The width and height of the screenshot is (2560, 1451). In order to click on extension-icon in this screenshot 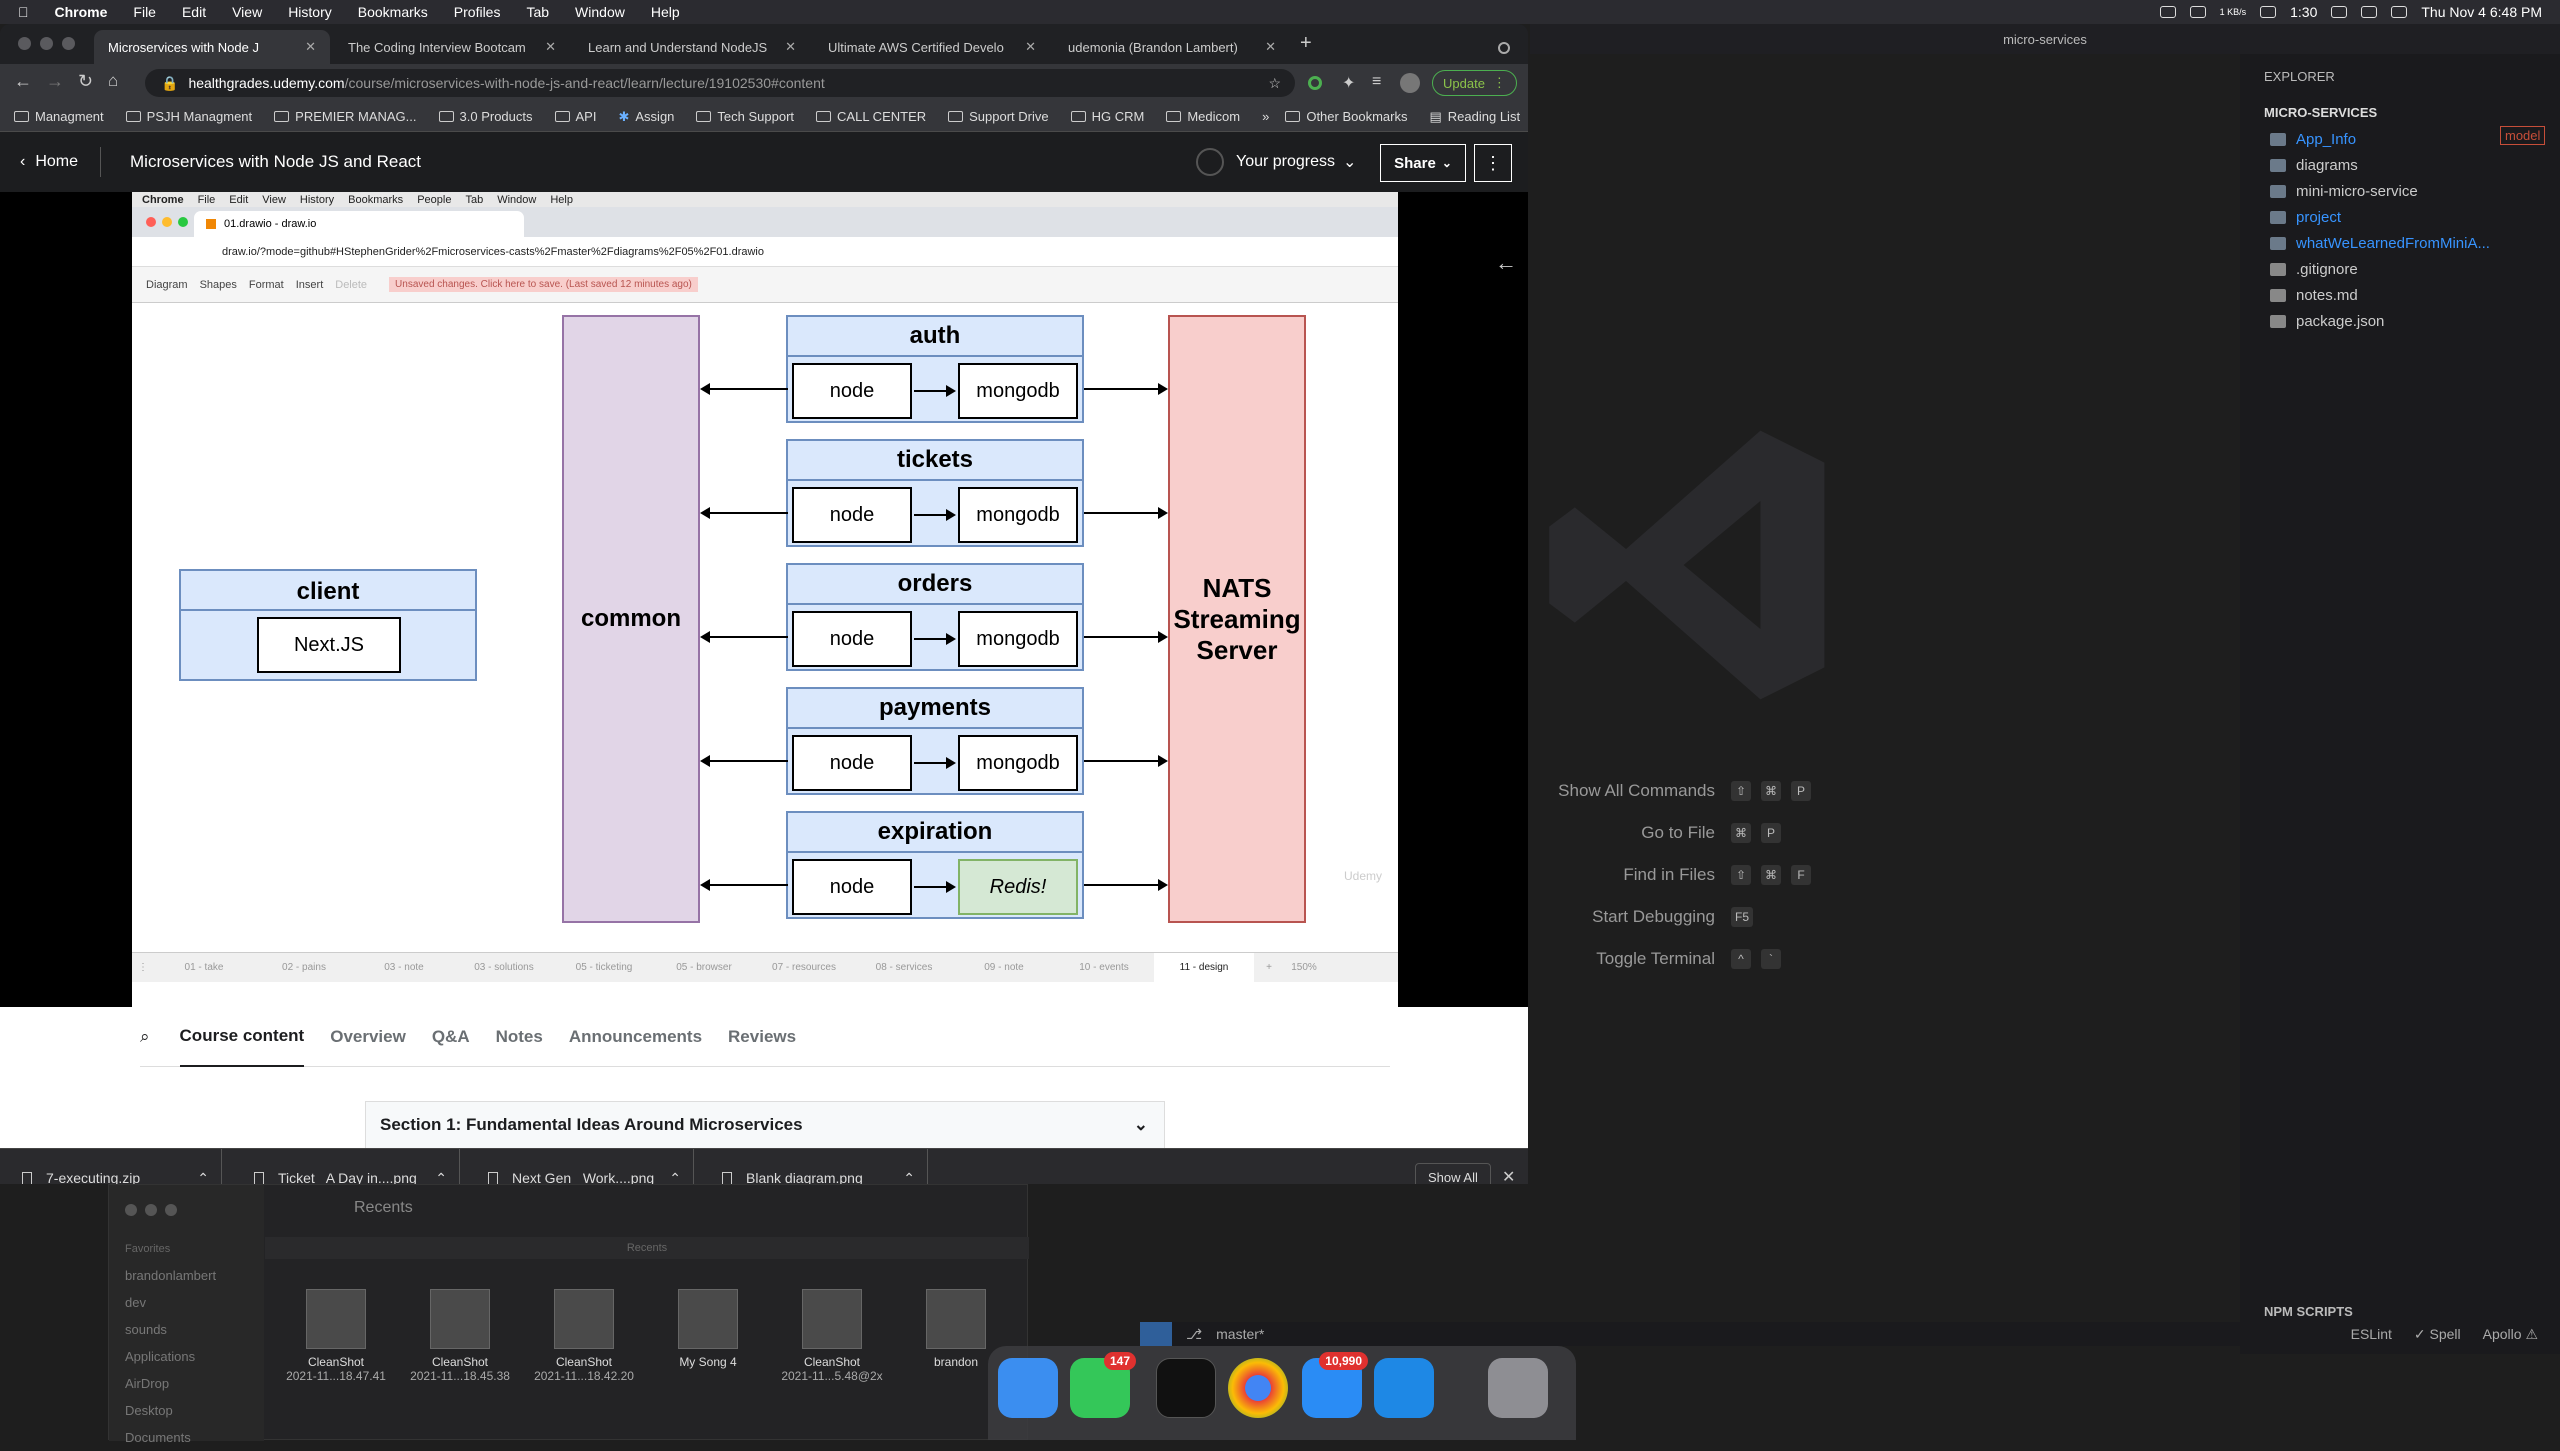, I will do `click(1315, 83)`.